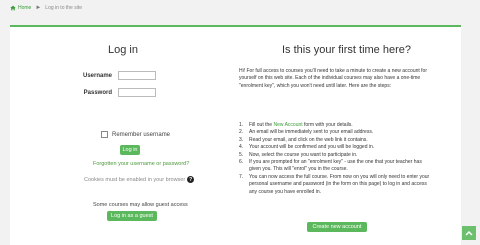  I want to click on step-number: 2., so click(241, 132).